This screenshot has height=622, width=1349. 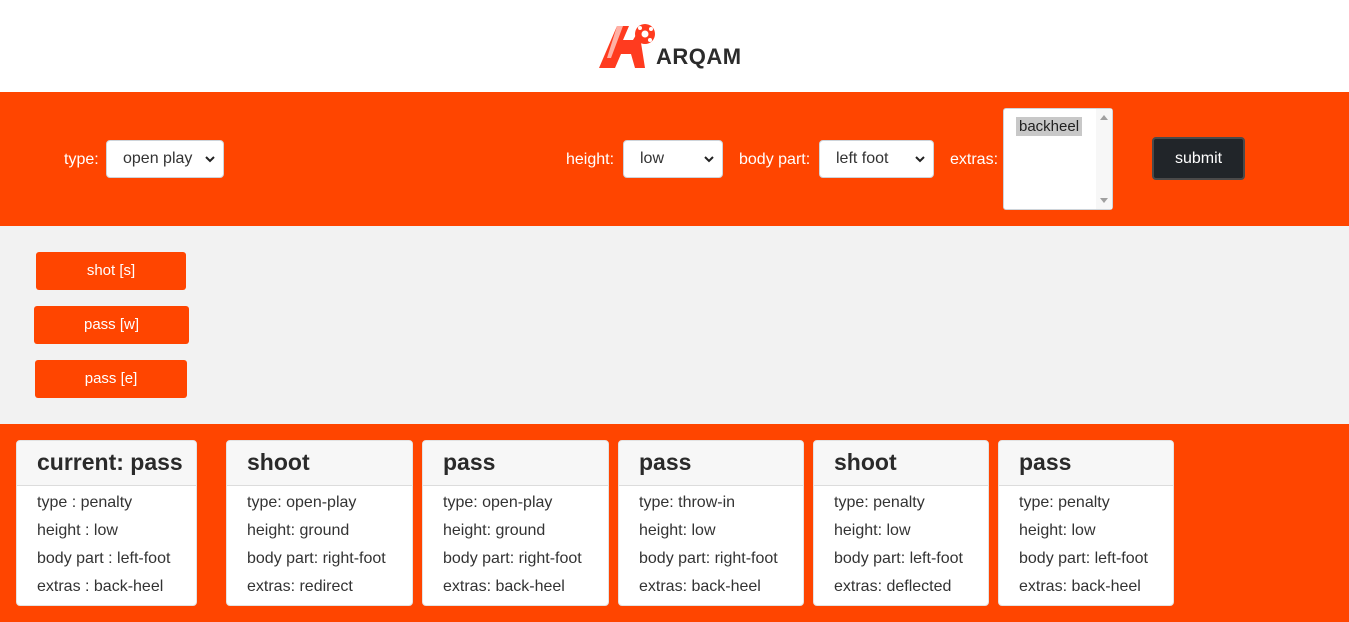 I want to click on shot-button: shot [s], so click(x=111, y=271).